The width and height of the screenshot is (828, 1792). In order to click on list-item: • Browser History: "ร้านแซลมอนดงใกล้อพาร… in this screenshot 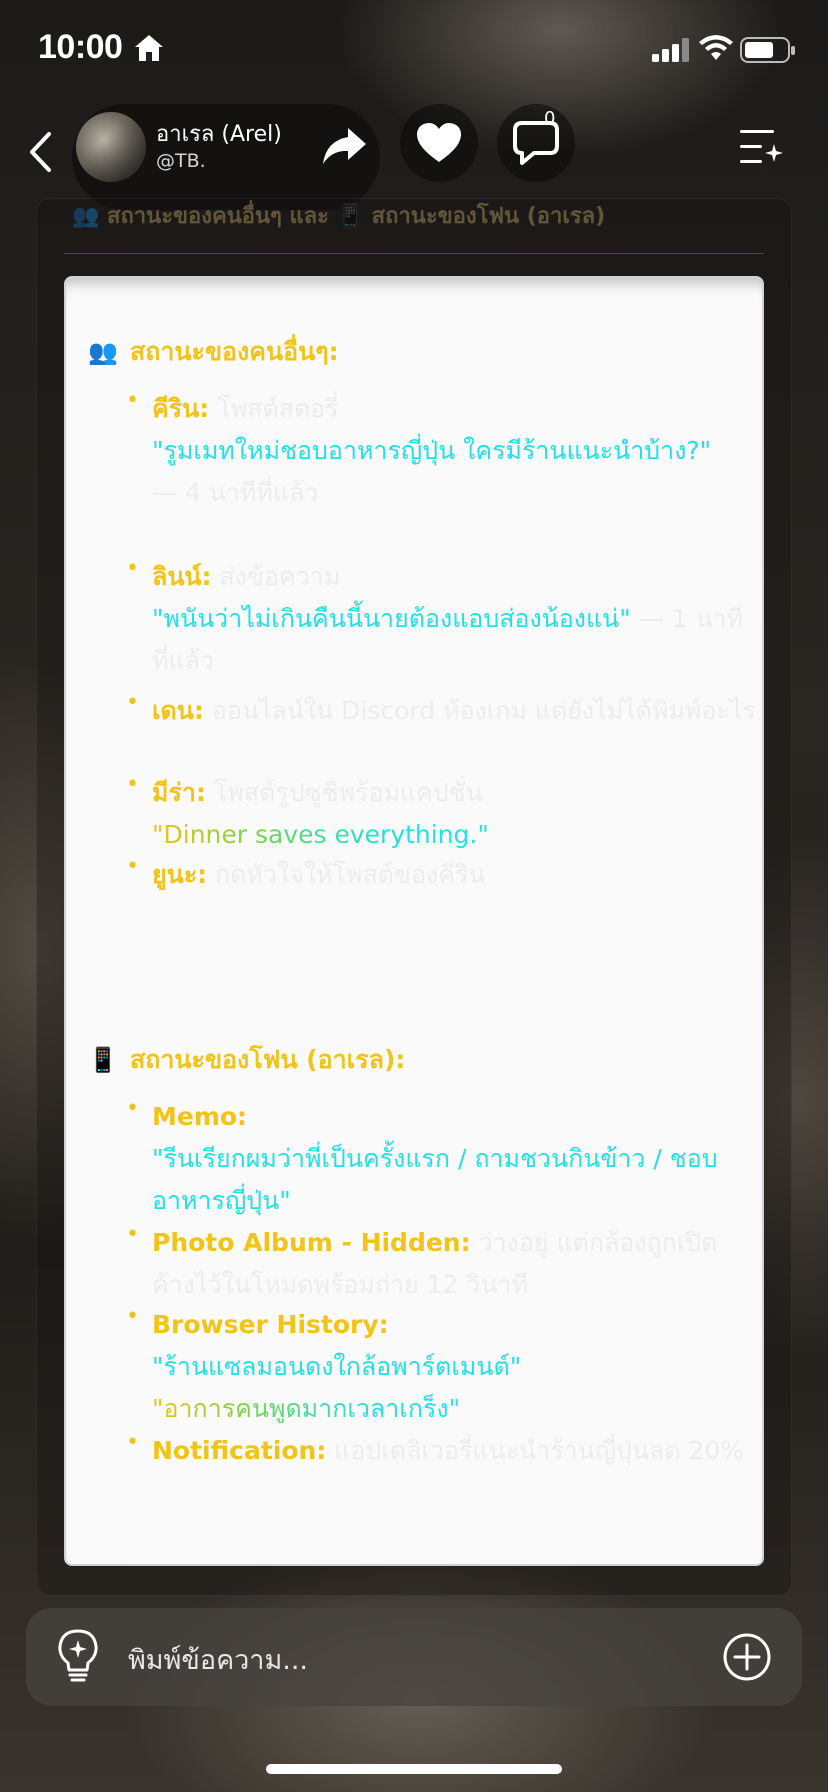, I will do `click(324, 1363)`.